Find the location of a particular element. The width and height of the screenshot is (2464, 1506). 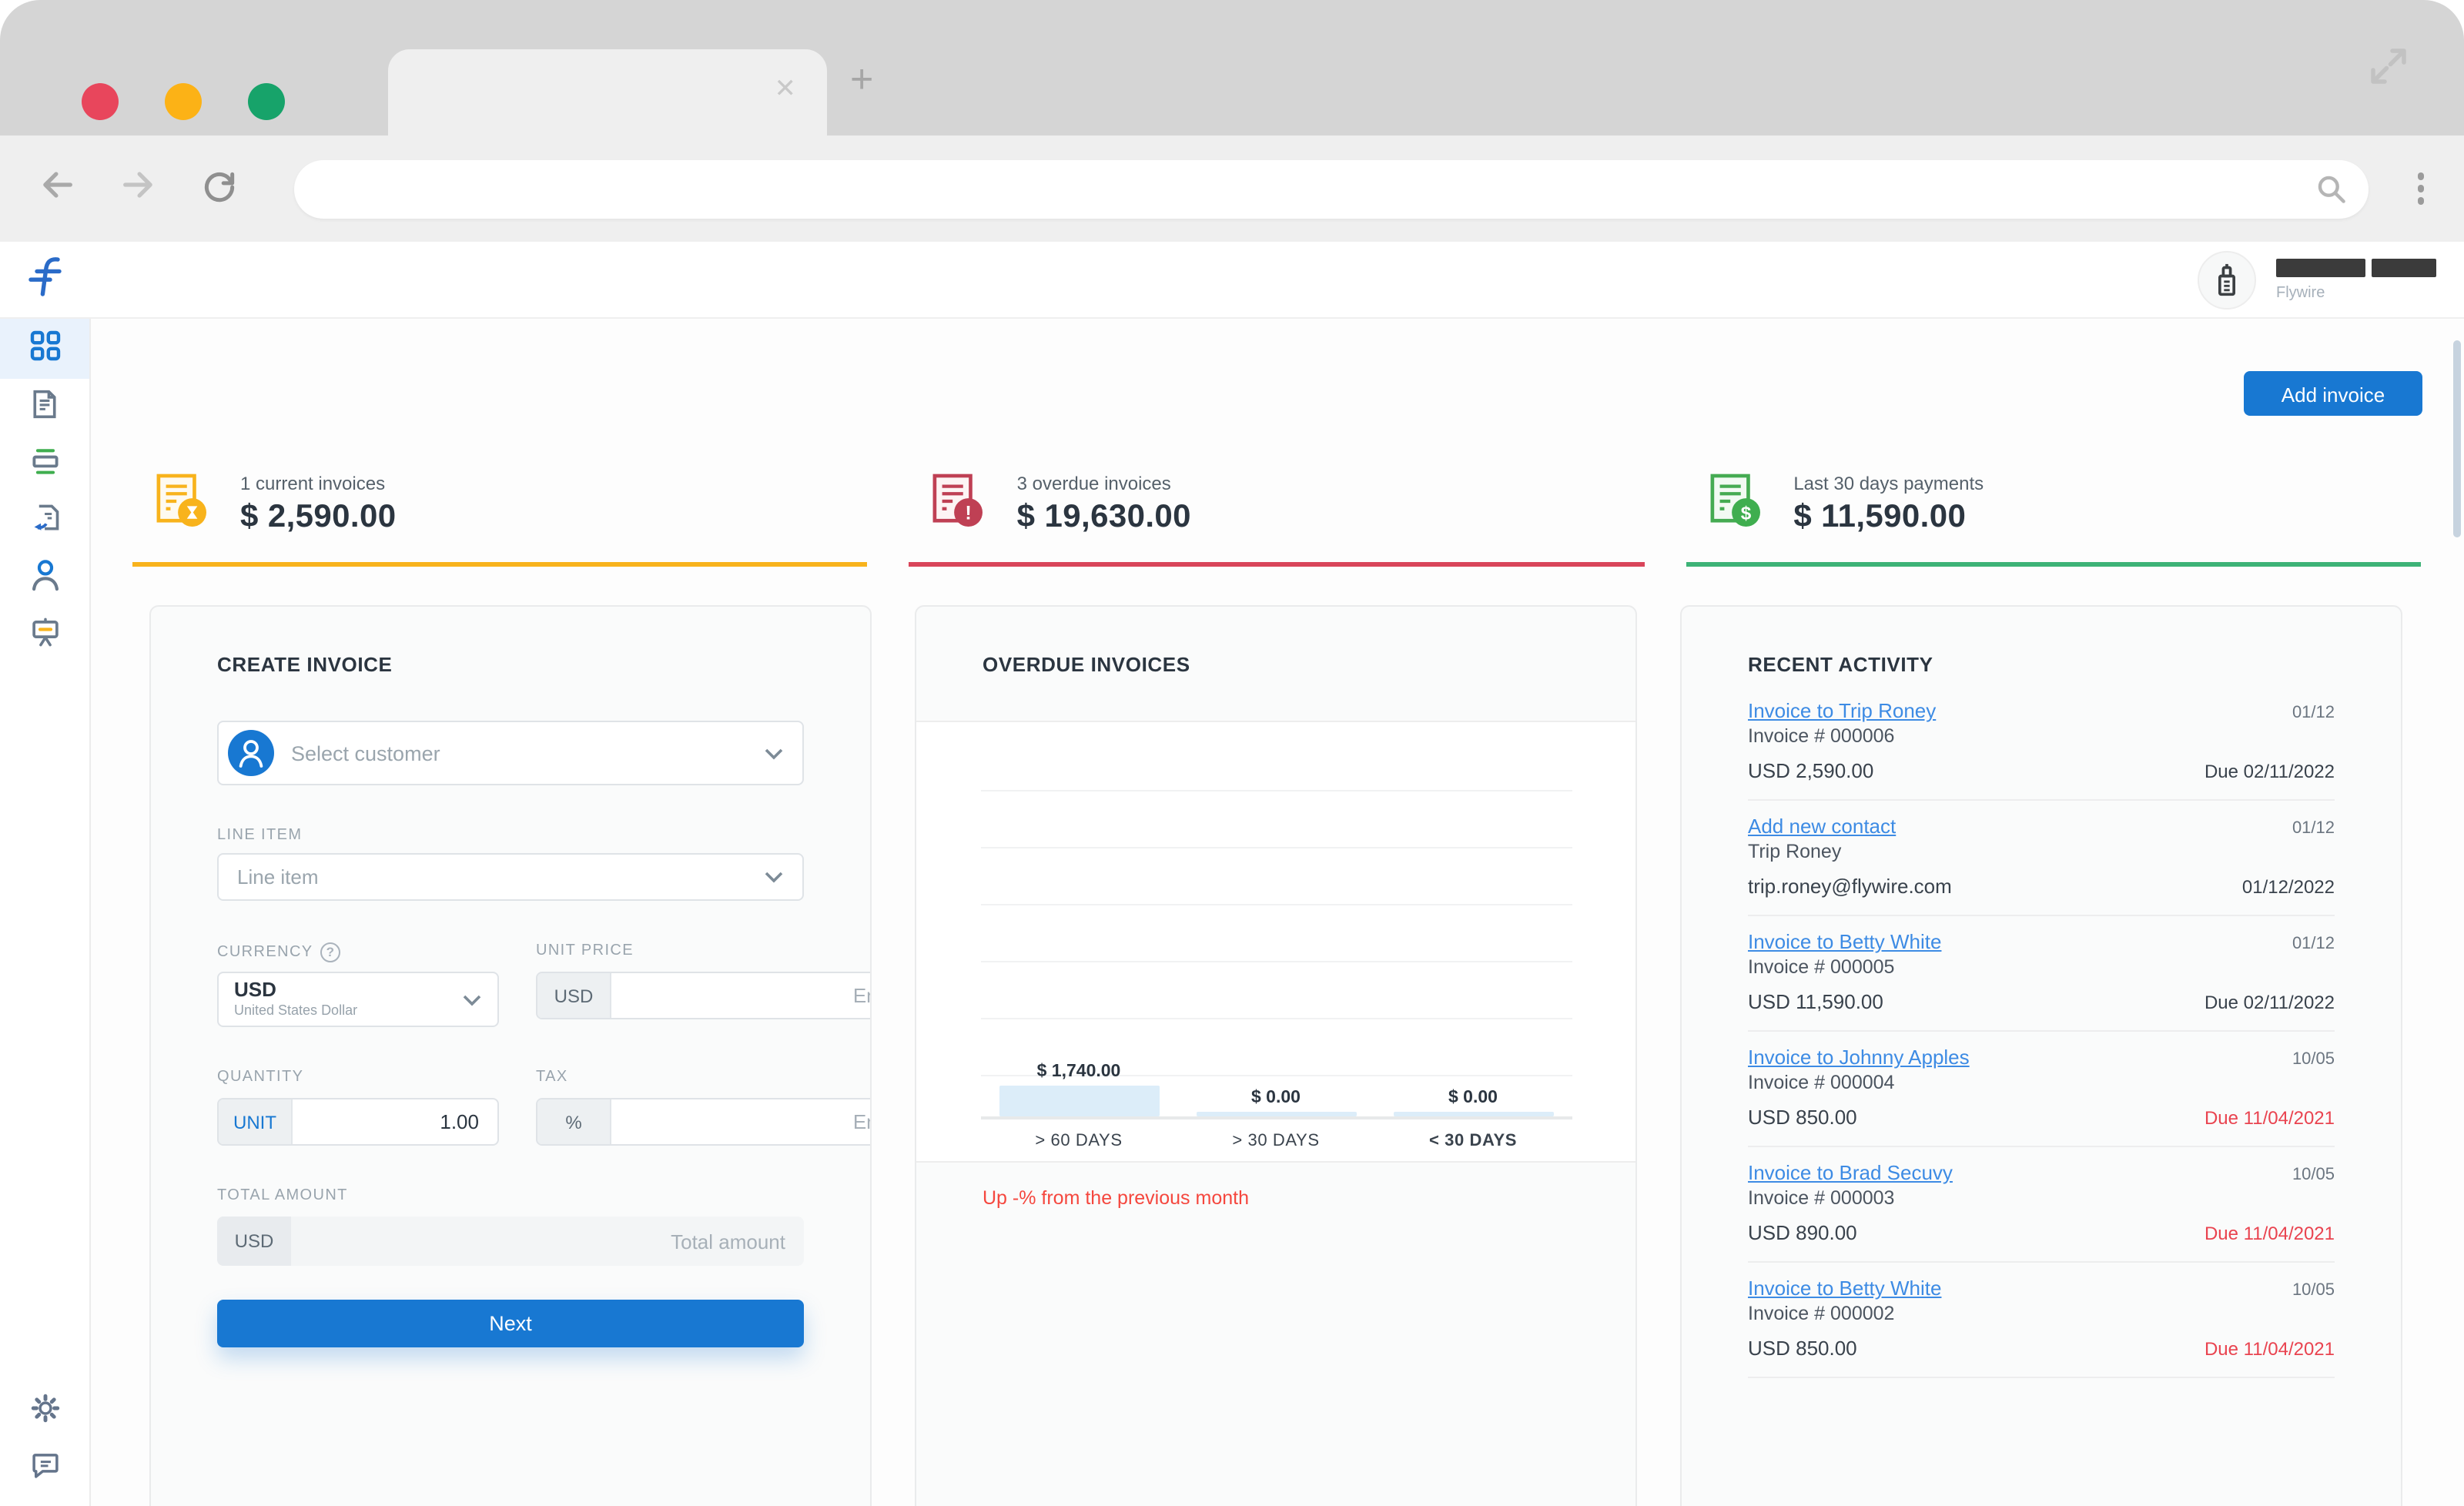

card-amount: $ 11,590.00 is located at coordinates (1880, 516).